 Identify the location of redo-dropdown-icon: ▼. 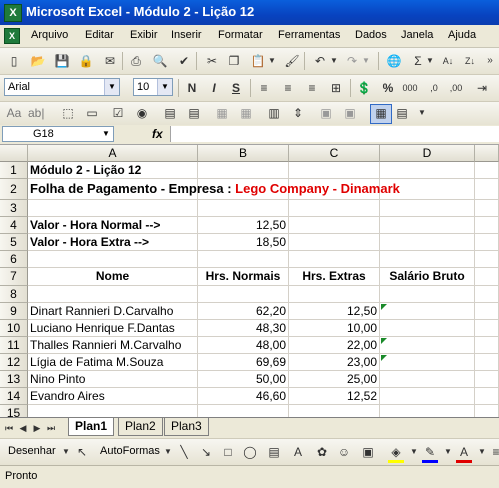
(366, 61).